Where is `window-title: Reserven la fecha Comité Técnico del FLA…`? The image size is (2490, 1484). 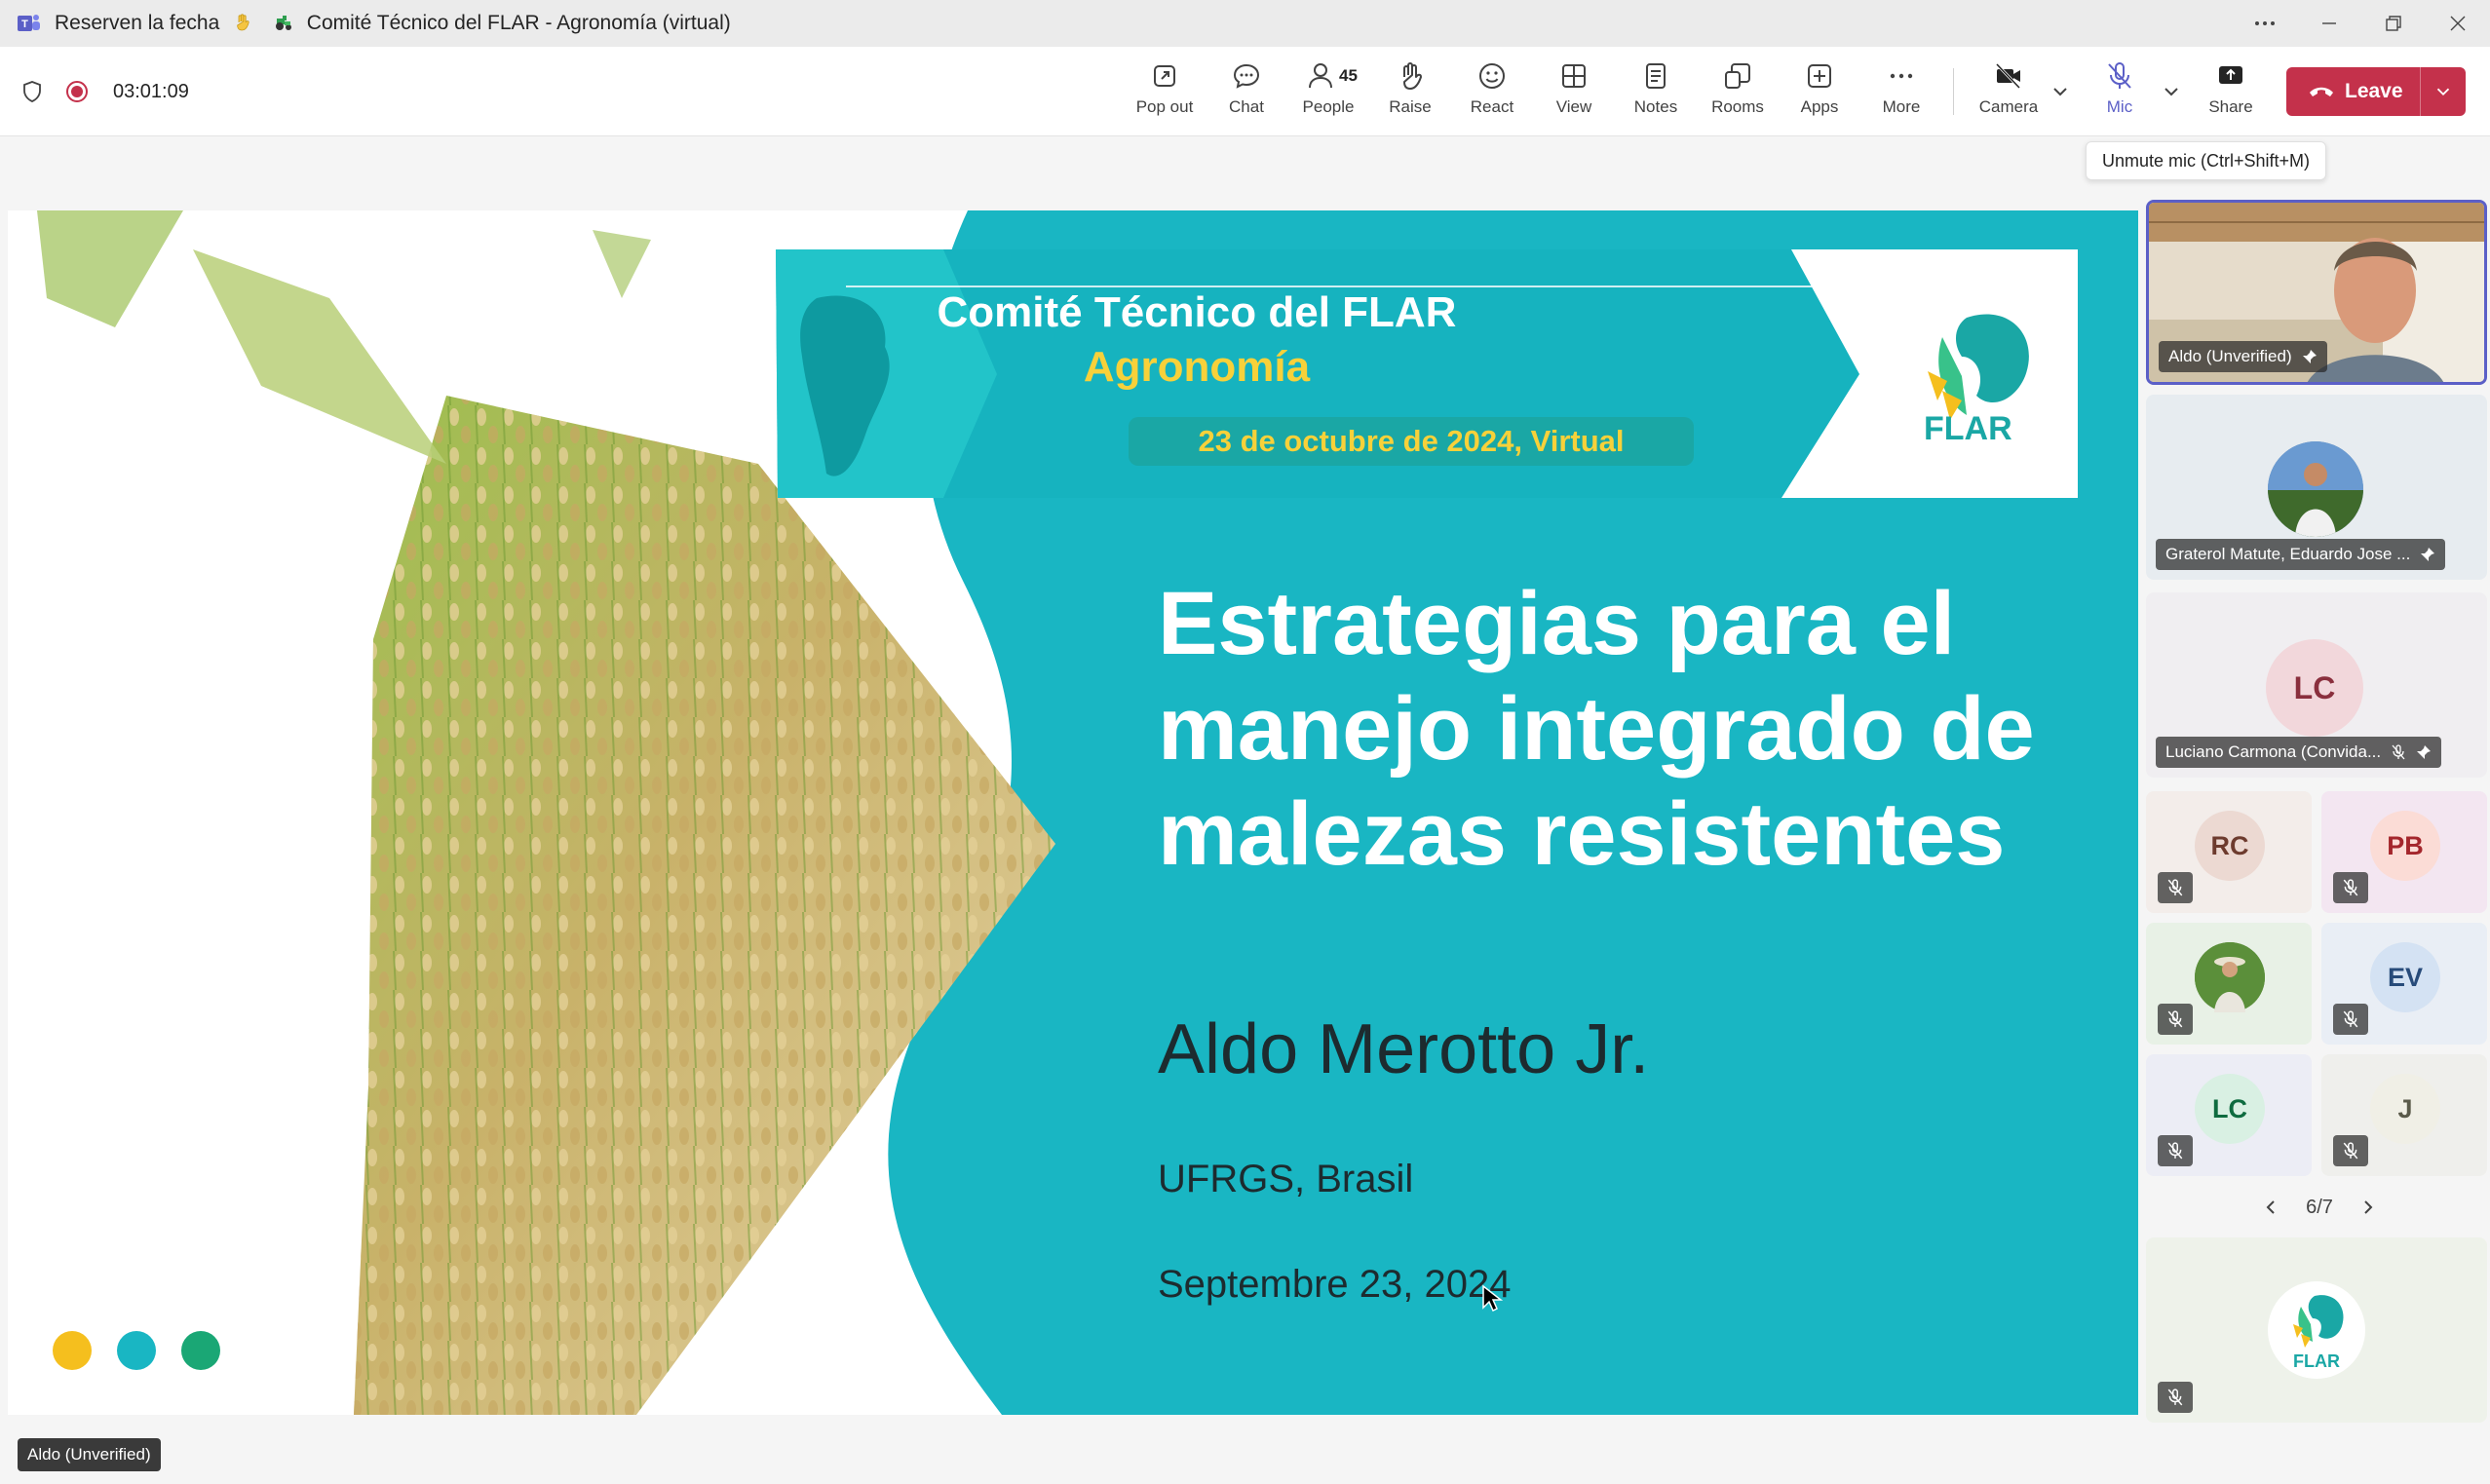
window-title: Reserven la fecha Comité Técnico del FLA… is located at coordinates (393, 23).